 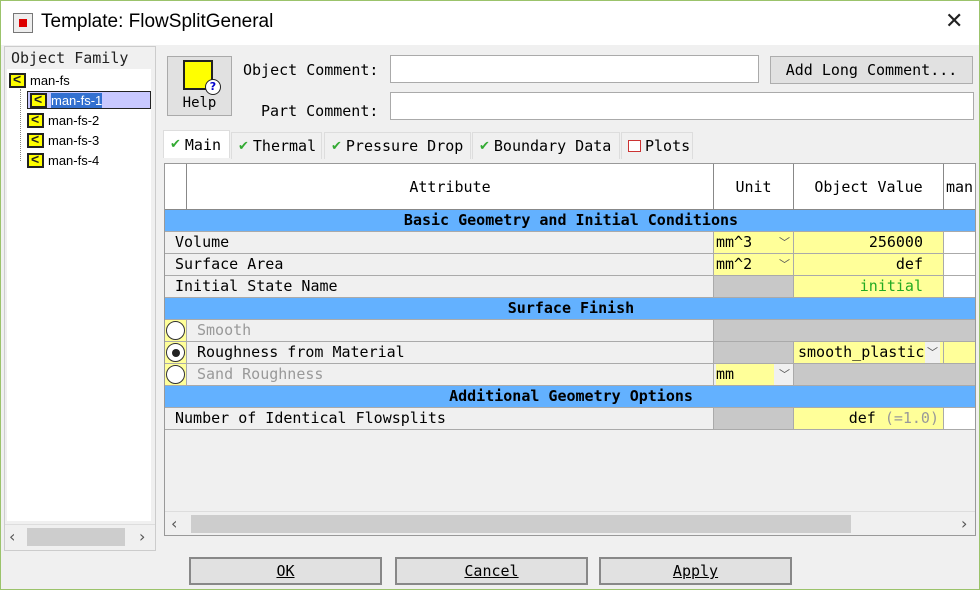 What do you see at coordinates (74, 140) in the screenshot?
I see `tree-node-label: man-fs-3` at bounding box center [74, 140].